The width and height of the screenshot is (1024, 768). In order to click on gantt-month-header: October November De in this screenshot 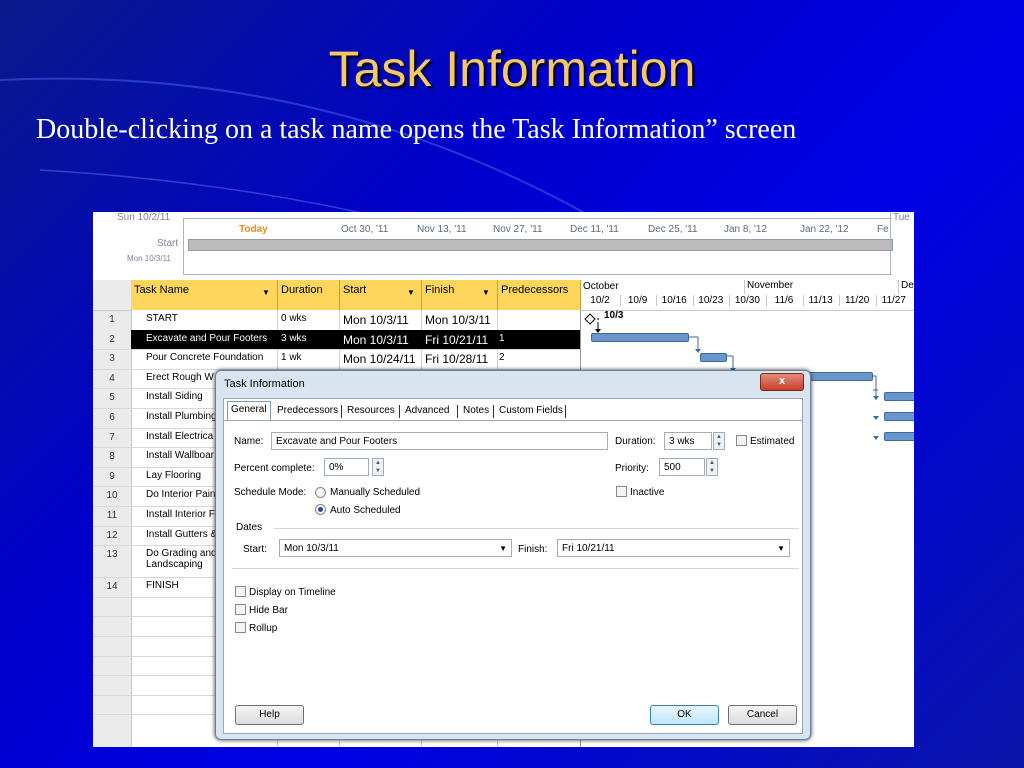, I will do `click(747, 287)`.